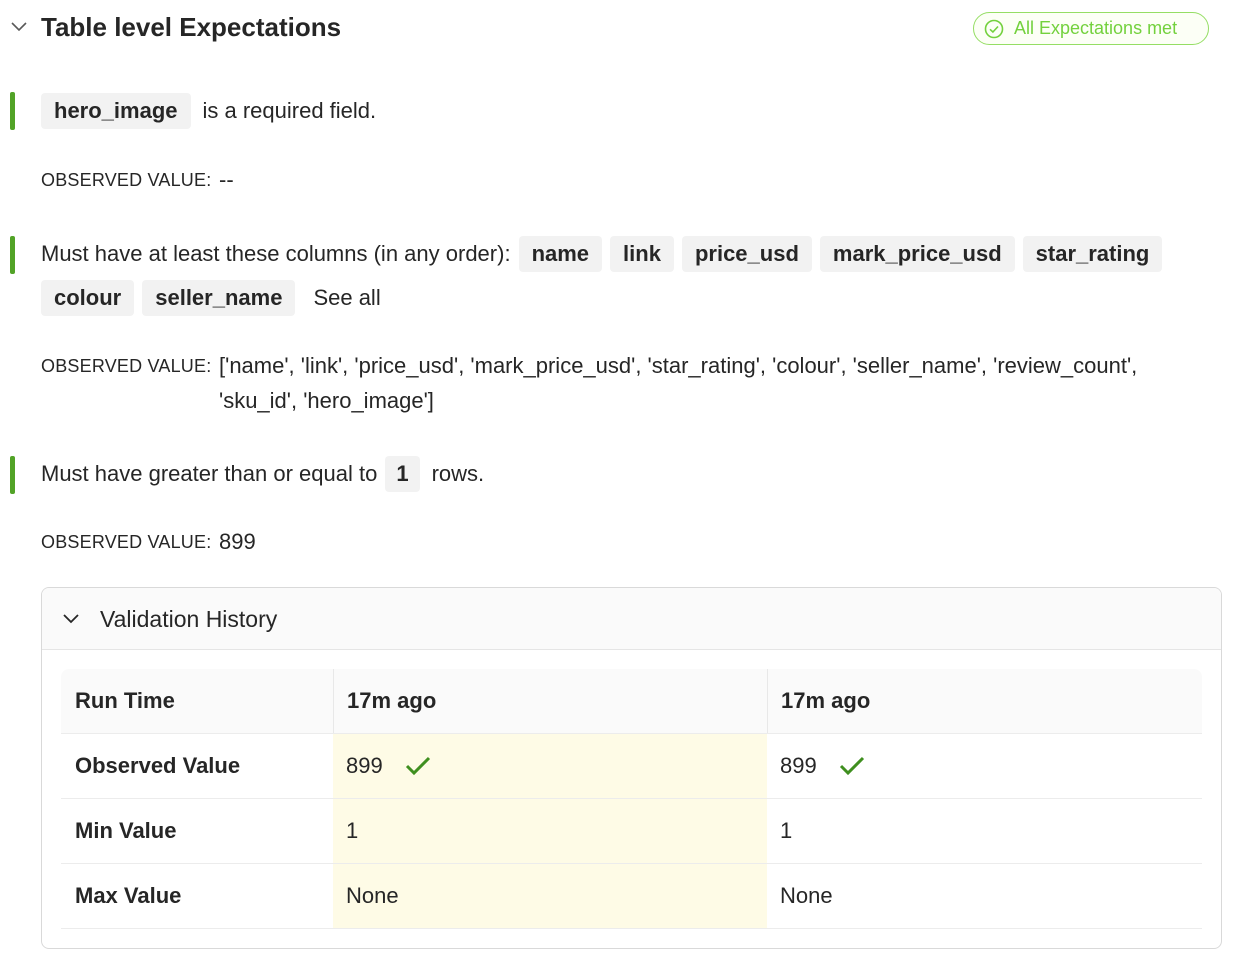  Describe the element at coordinates (642, 254) in the screenshot. I see `column-chip: link` at that location.